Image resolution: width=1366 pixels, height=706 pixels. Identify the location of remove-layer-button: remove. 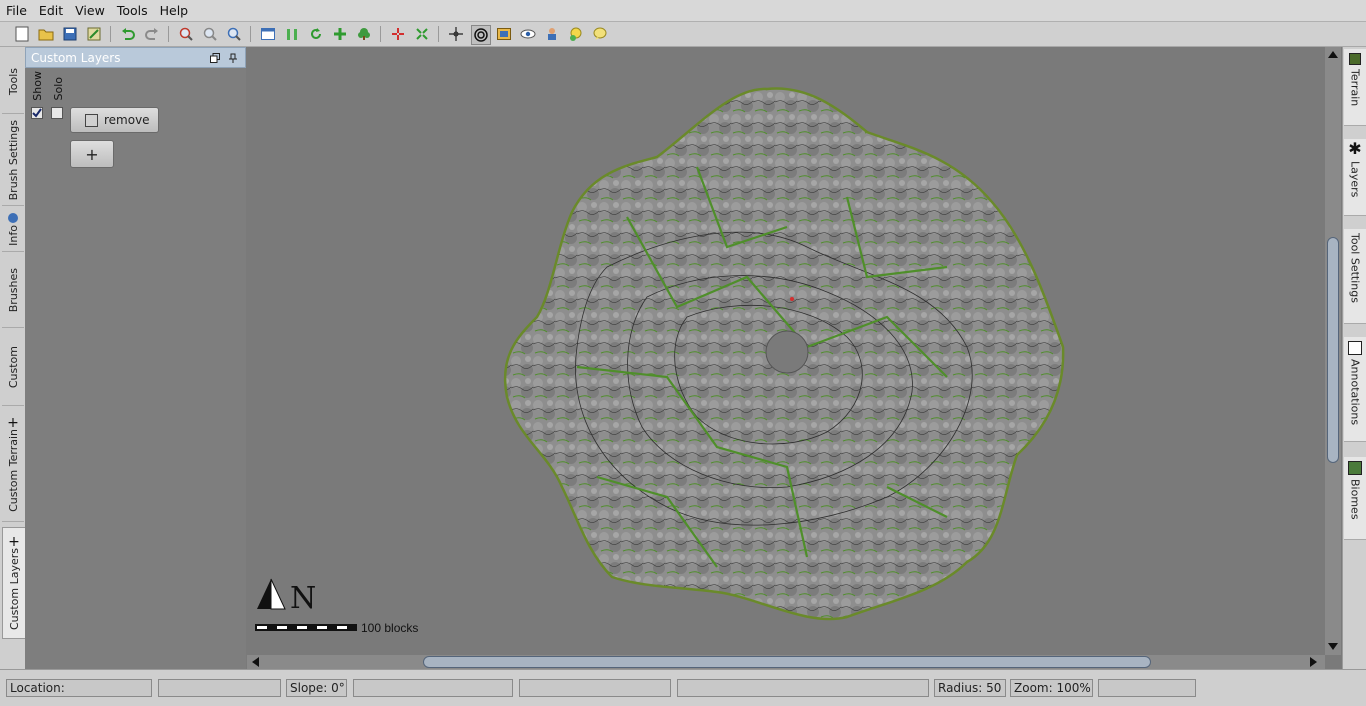
(114, 120).